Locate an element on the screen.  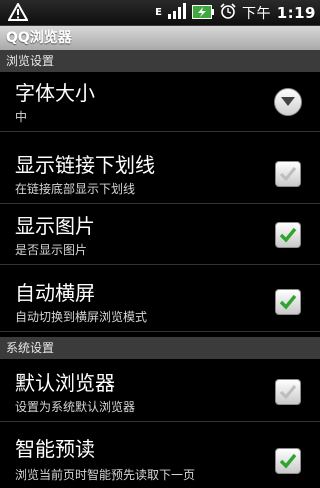
time-prefix: 下午 is located at coordinates (256, 14).